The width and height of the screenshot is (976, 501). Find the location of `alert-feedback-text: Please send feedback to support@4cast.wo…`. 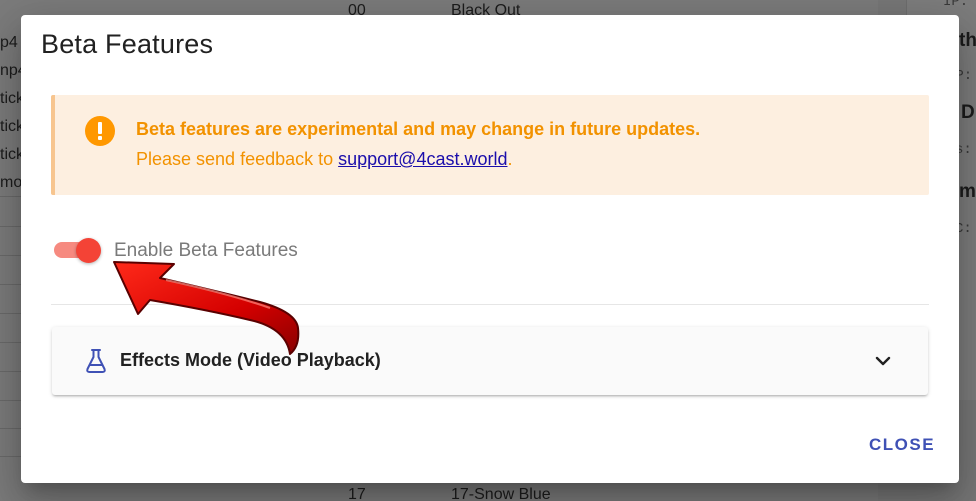

alert-feedback-text: Please send feedback to support@4cast.wo… is located at coordinates (324, 159).